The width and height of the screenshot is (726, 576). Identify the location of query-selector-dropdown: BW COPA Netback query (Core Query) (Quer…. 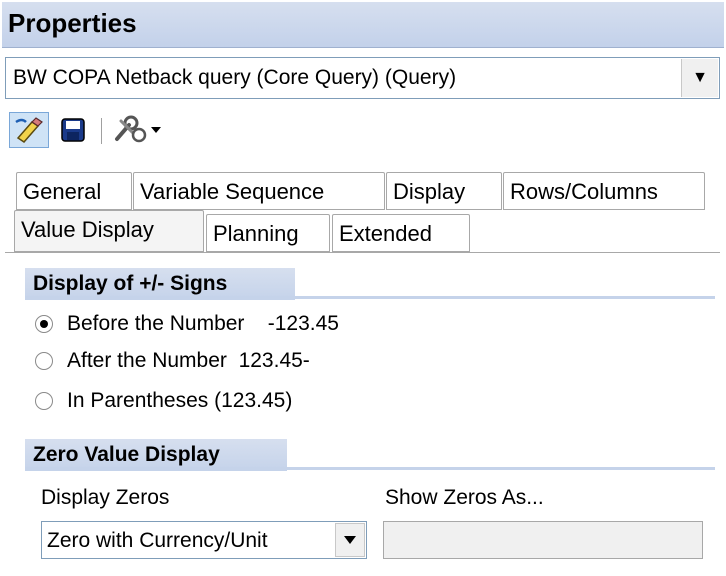
(362, 78).